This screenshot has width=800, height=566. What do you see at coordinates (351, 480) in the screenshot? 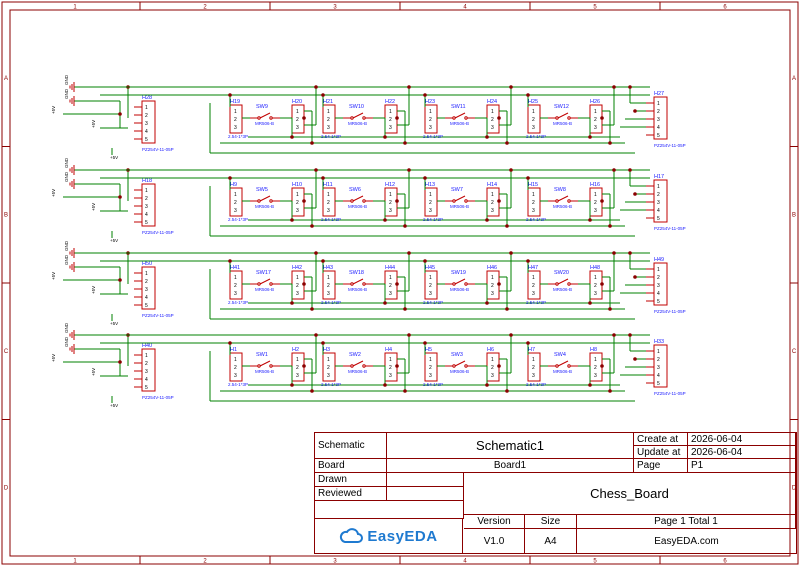
I see `drawn-label: Drawn` at bounding box center [351, 480].